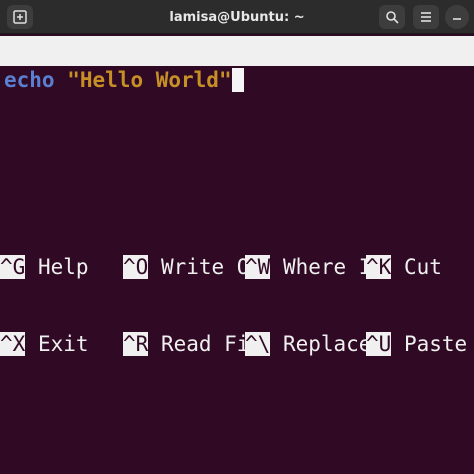  Describe the element at coordinates (321, 267) in the screenshot. I see `shortcut-label: Where I` at that location.